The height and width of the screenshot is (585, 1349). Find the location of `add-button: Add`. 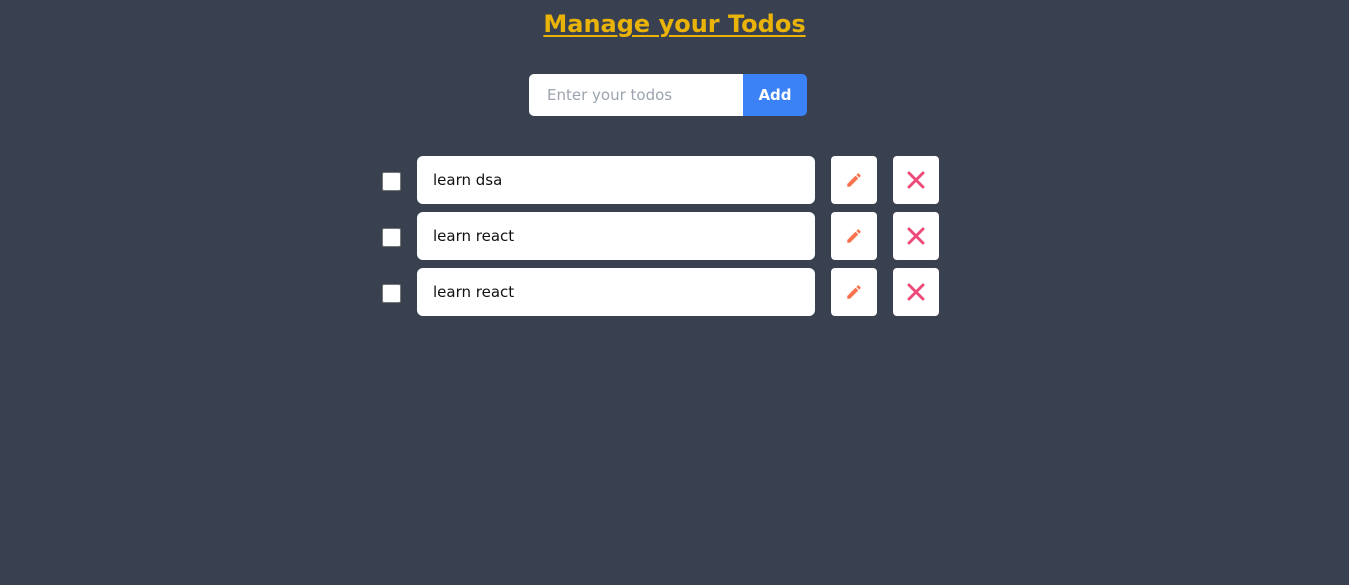

add-button: Add is located at coordinates (775, 95).